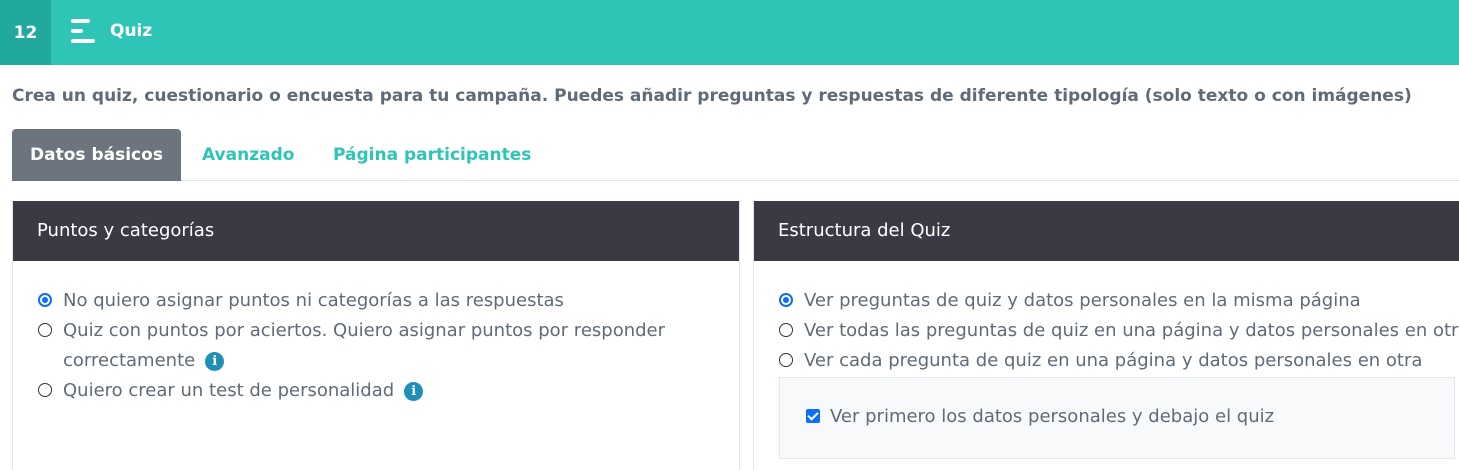  I want to click on top-bar: 12 Quiz, so click(729, 32).